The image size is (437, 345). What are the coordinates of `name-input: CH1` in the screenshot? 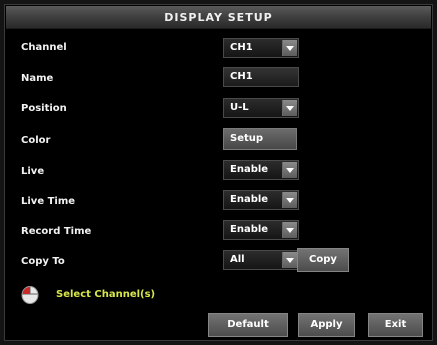 It's located at (261, 77).